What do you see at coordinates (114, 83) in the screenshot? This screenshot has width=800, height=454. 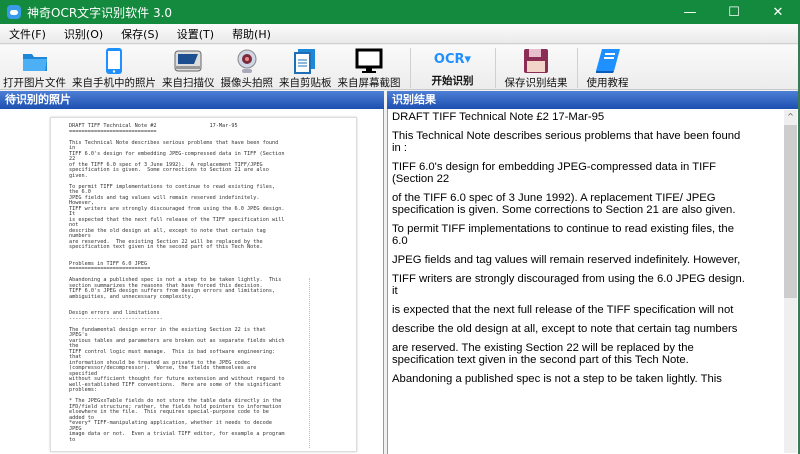 I see `from-phone-label: 来自手机中的照片` at bounding box center [114, 83].